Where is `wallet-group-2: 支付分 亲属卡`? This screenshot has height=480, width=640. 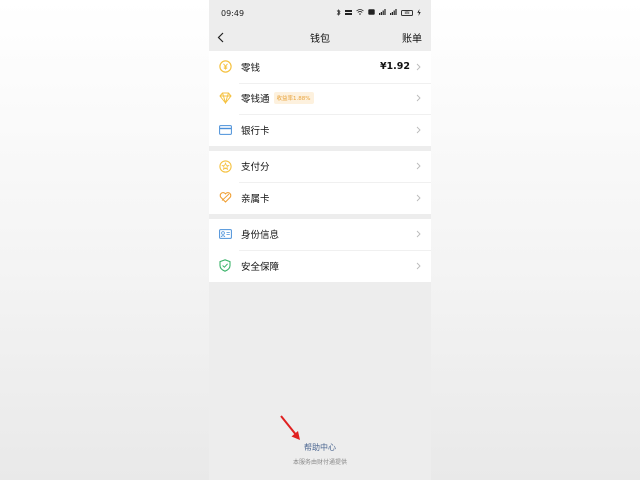 wallet-group-2: 支付分 亲属卡 is located at coordinates (320, 182).